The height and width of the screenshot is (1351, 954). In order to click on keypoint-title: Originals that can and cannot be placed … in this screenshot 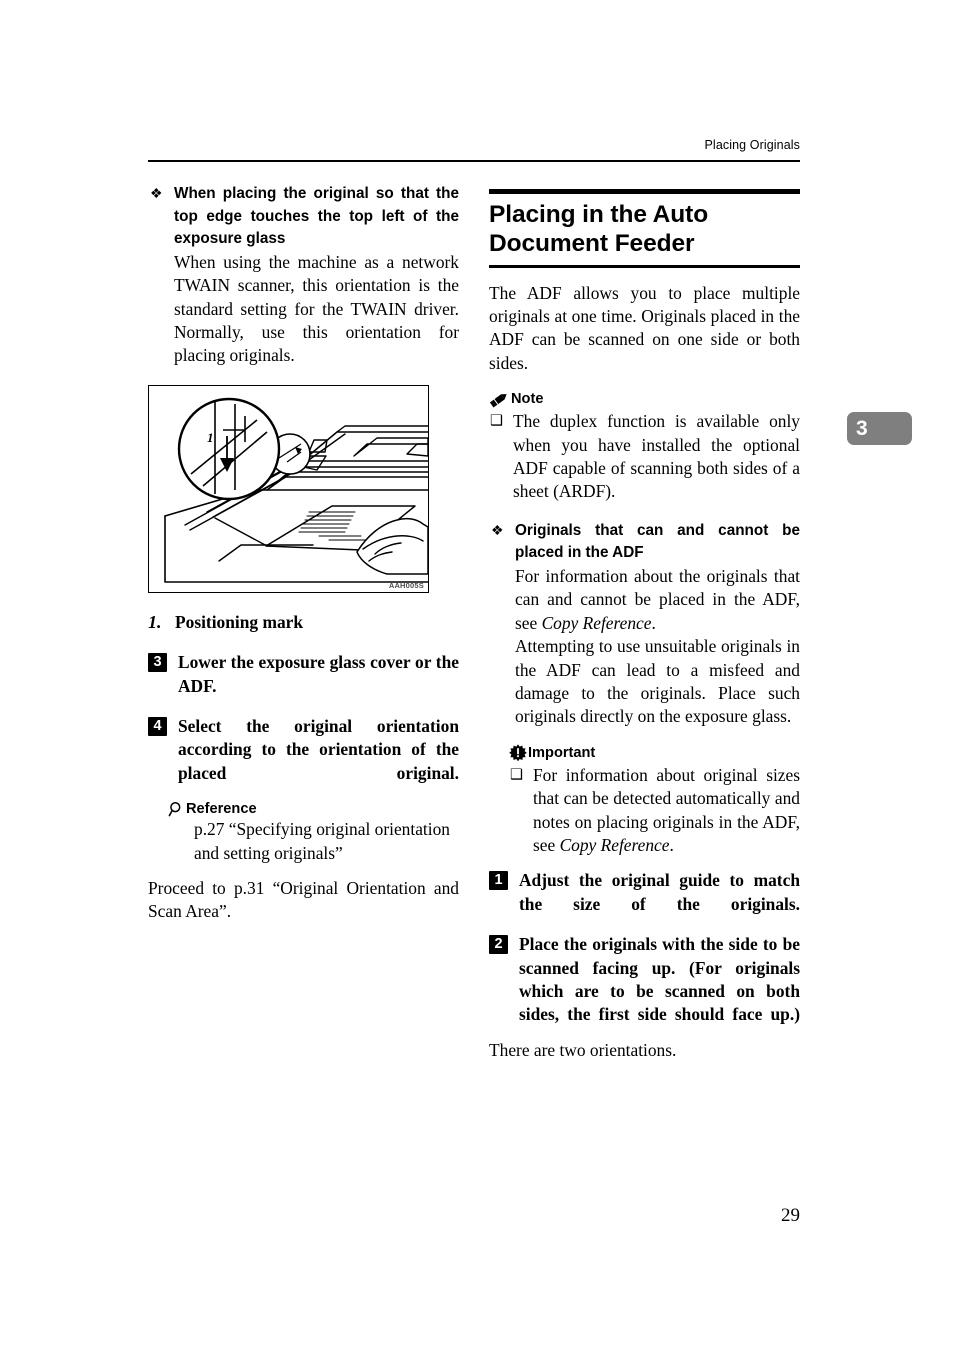, I will do `click(657, 541)`.